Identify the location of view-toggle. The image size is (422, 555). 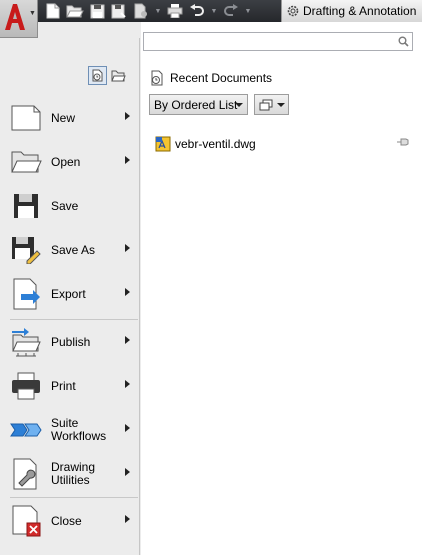
(108, 75).